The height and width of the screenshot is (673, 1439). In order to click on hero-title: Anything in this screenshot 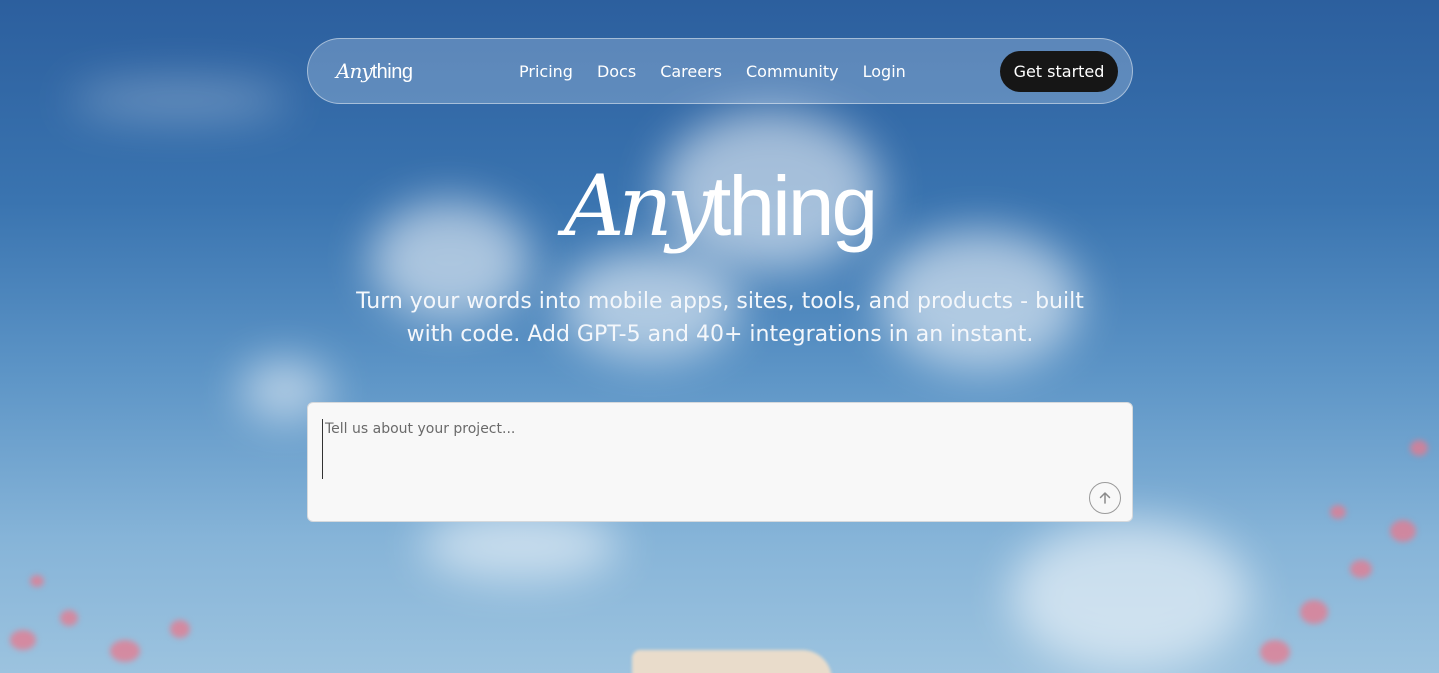, I will do `click(719, 206)`.